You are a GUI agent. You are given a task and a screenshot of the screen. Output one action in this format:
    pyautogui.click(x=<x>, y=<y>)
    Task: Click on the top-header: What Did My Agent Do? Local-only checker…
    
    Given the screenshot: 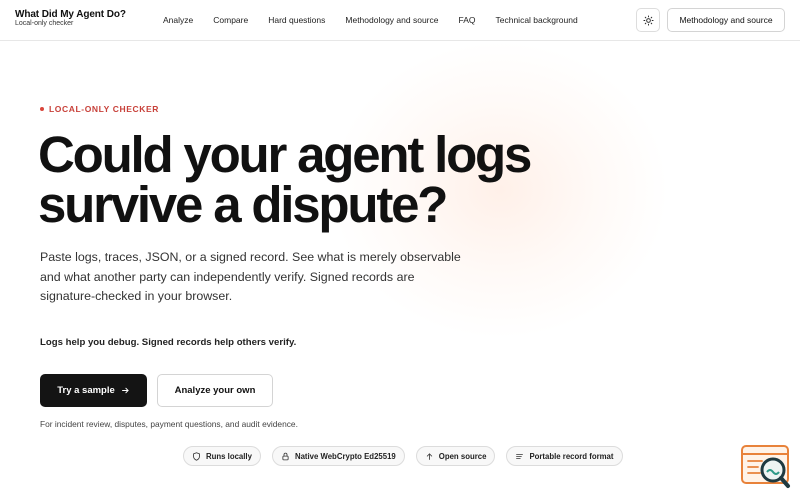 What is the action you would take?
    pyautogui.click(x=400, y=20)
    